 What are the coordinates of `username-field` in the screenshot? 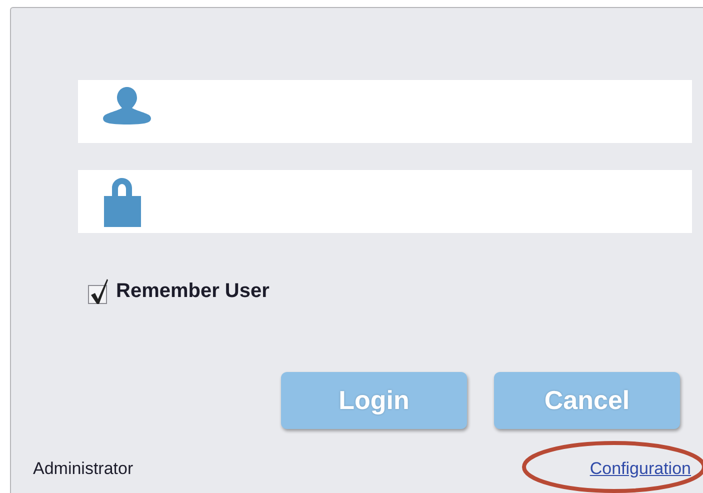 It's located at (385, 111).